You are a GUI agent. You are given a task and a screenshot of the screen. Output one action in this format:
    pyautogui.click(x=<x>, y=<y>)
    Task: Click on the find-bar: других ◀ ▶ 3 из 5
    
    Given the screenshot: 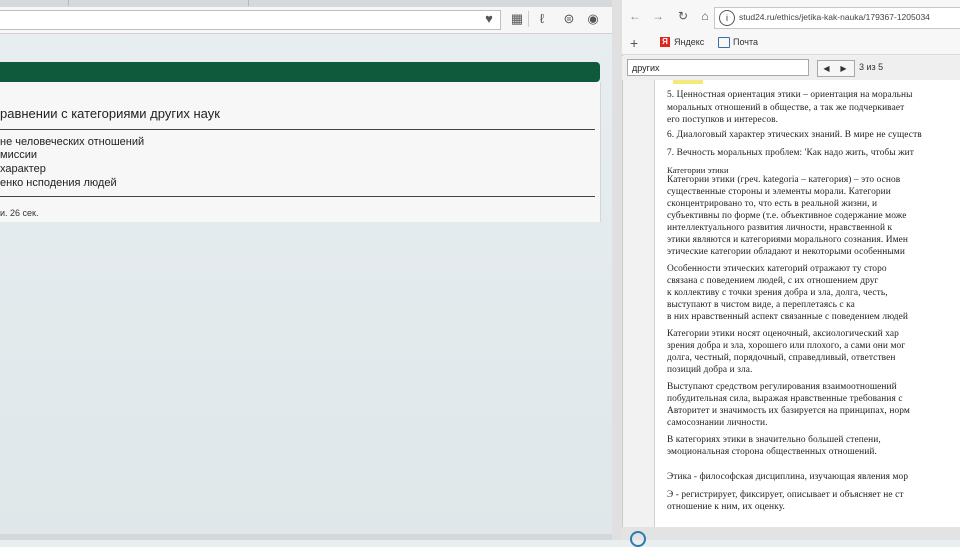 What is the action you would take?
    pyautogui.click(x=791, y=68)
    